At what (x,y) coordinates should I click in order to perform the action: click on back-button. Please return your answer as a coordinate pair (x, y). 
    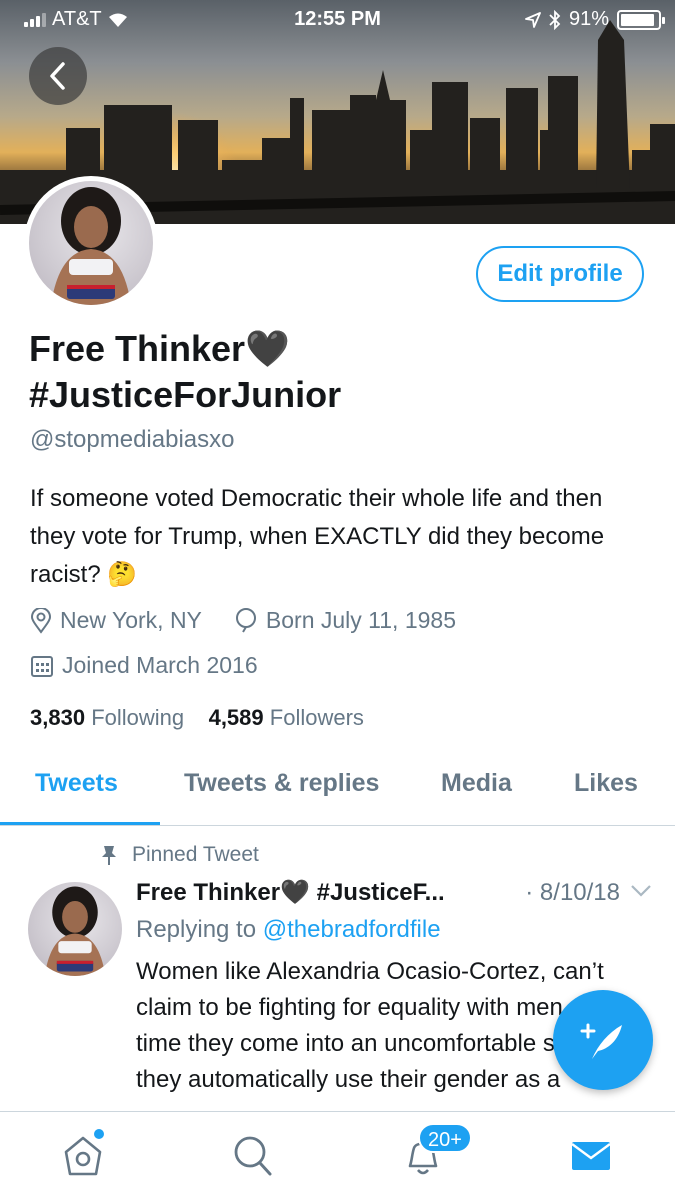
    Looking at the image, I should click on (58, 76).